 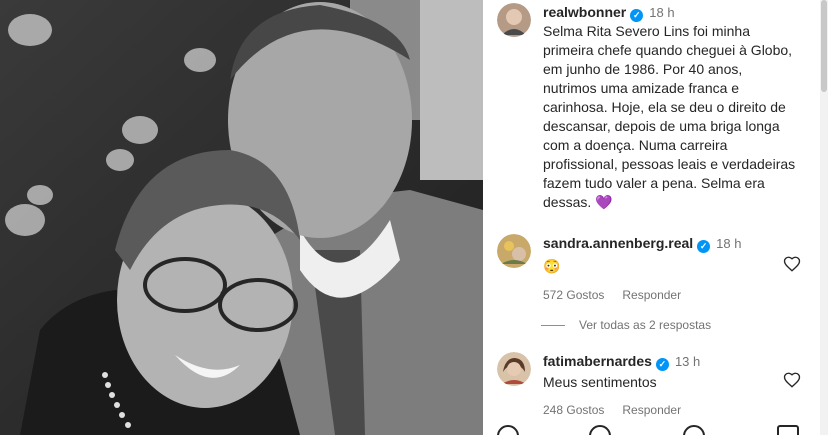 I want to click on author-username: realwbonner, so click(x=584, y=12).